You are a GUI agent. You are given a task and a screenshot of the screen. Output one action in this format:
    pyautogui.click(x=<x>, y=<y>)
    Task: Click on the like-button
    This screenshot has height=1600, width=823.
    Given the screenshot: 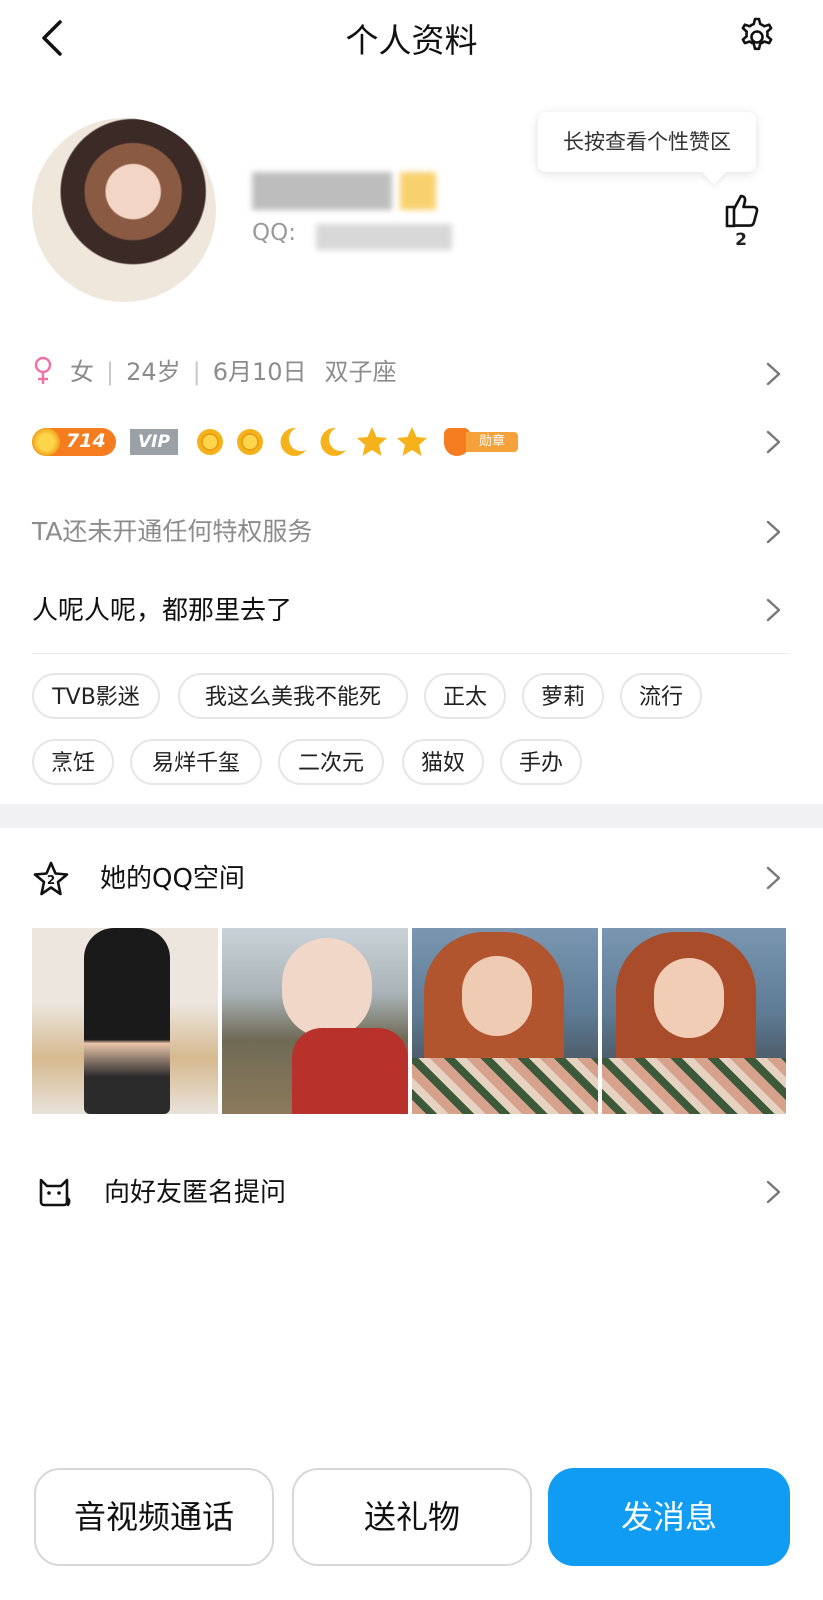 What is the action you would take?
    pyautogui.click(x=742, y=210)
    